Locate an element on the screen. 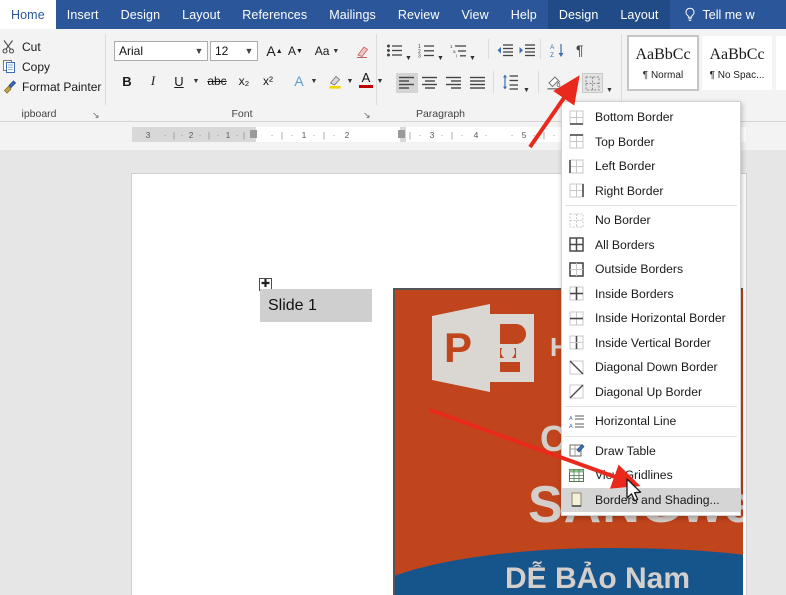 The image size is (786, 595). svg-text: A is located at coordinates (552, 47).